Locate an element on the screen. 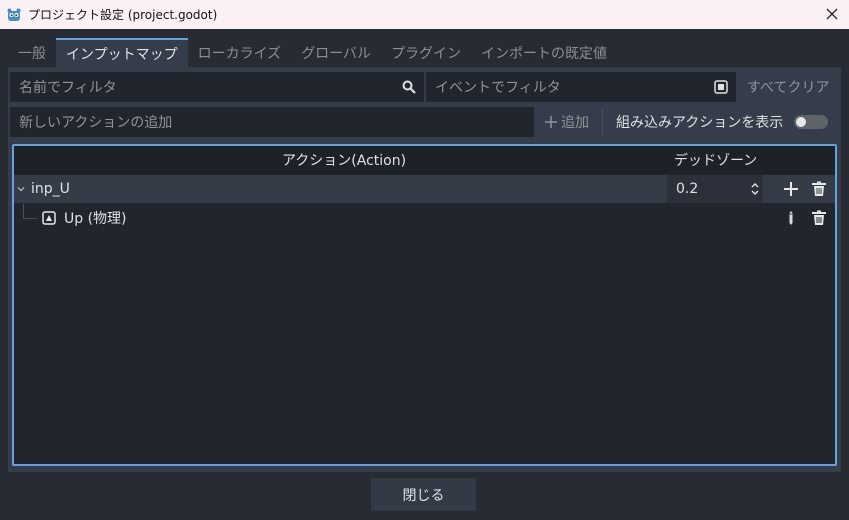  deadzone-spinbox: 0.2 is located at coordinates (715, 189).